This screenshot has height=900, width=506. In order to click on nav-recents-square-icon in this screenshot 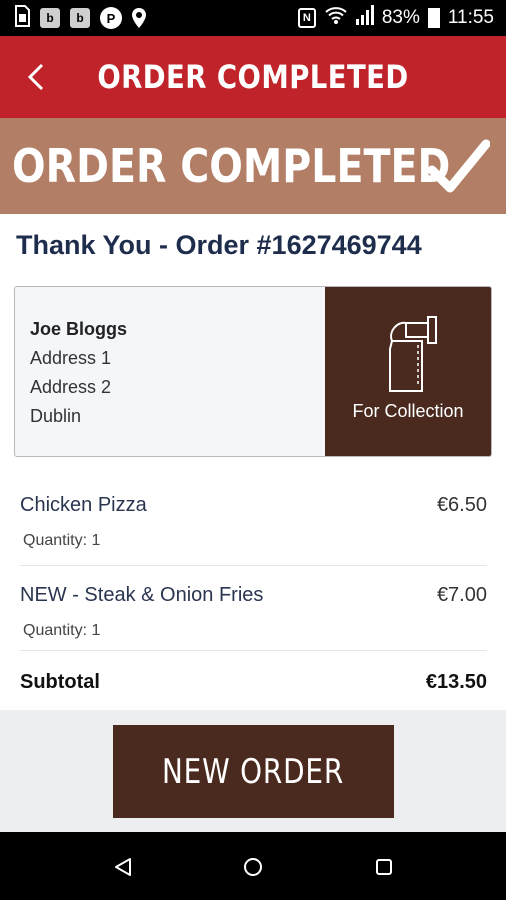, I will do `click(384, 867)`.